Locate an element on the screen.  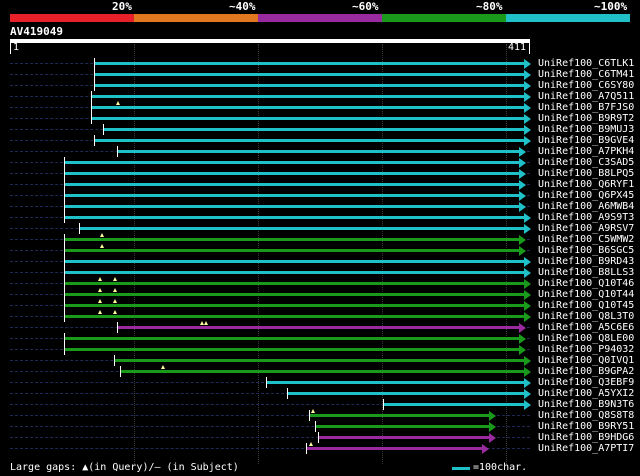
hit-label: UniRef100_B6SGC5 is located at coordinates (586, 250).